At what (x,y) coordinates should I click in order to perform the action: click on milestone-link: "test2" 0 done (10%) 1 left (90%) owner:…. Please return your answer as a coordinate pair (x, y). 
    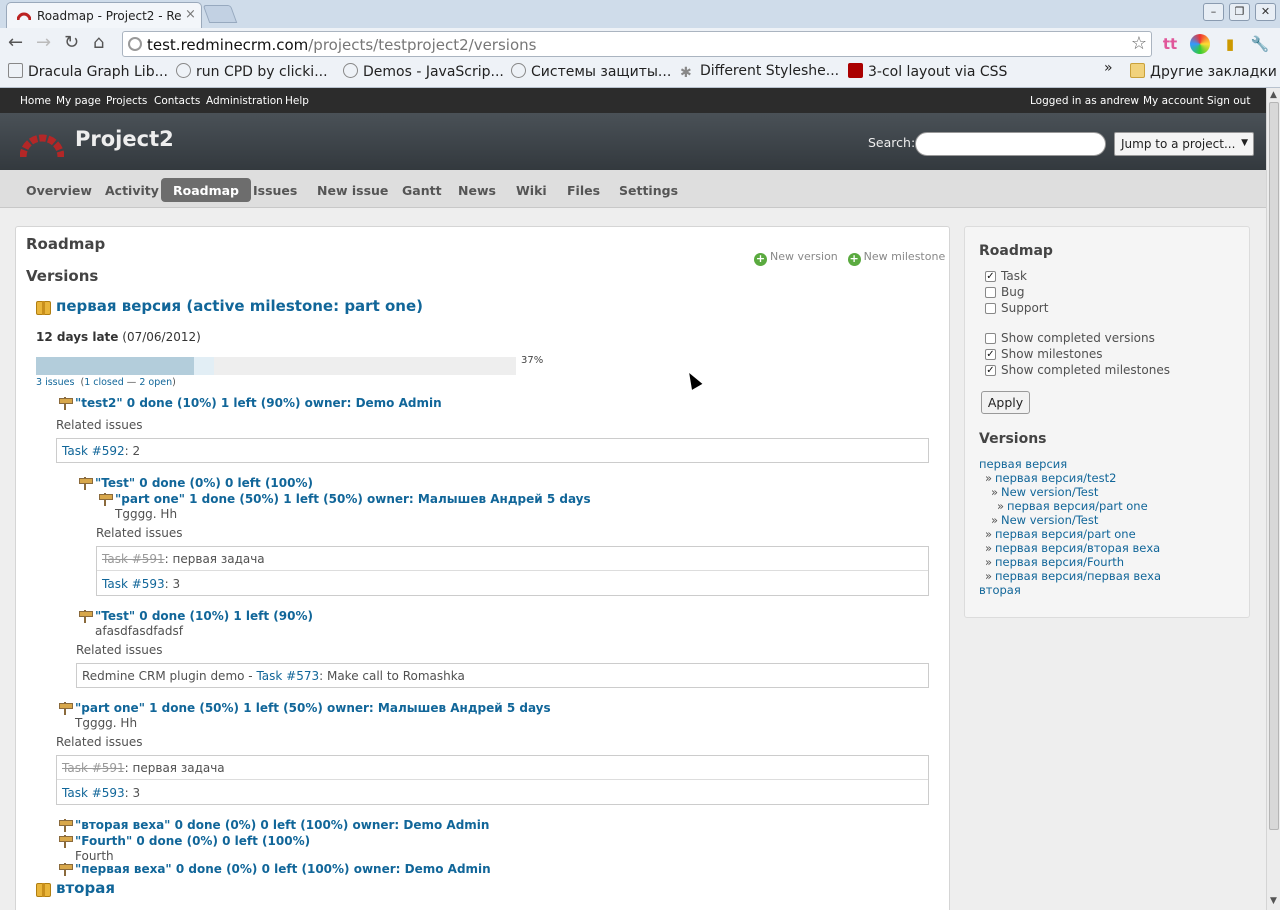
    Looking at the image, I should click on (258, 403).